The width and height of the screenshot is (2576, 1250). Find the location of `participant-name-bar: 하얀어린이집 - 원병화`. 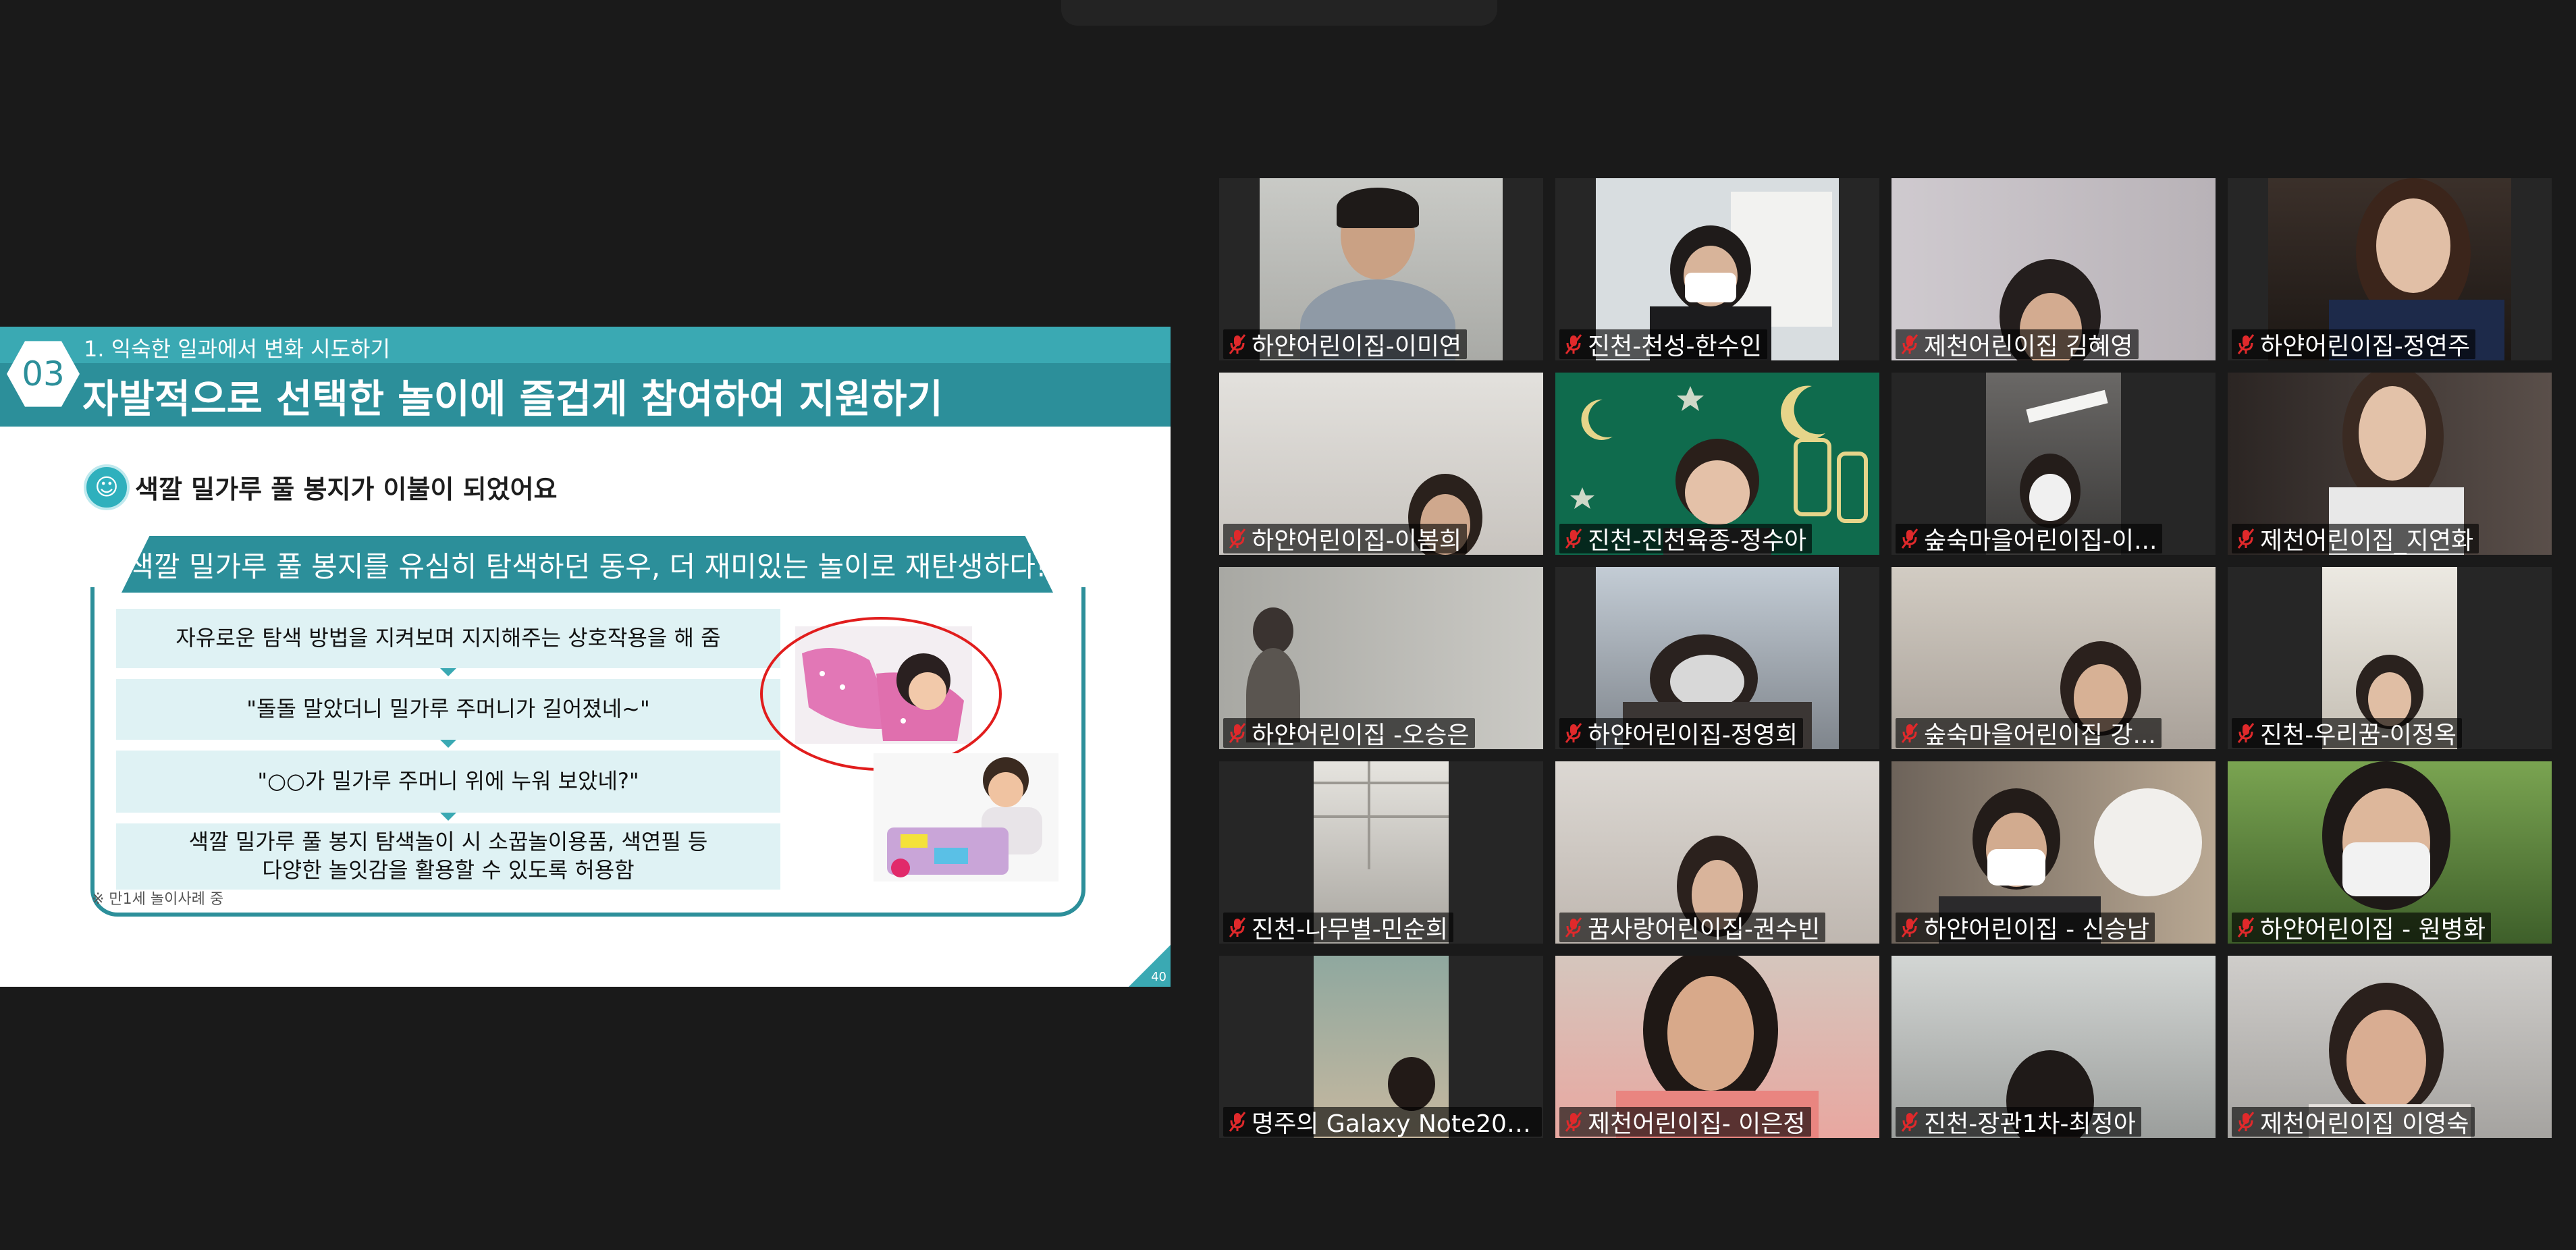

participant-name-bar: 하얀어린이집 - 원병화 is located at coordinates (2362, 929).